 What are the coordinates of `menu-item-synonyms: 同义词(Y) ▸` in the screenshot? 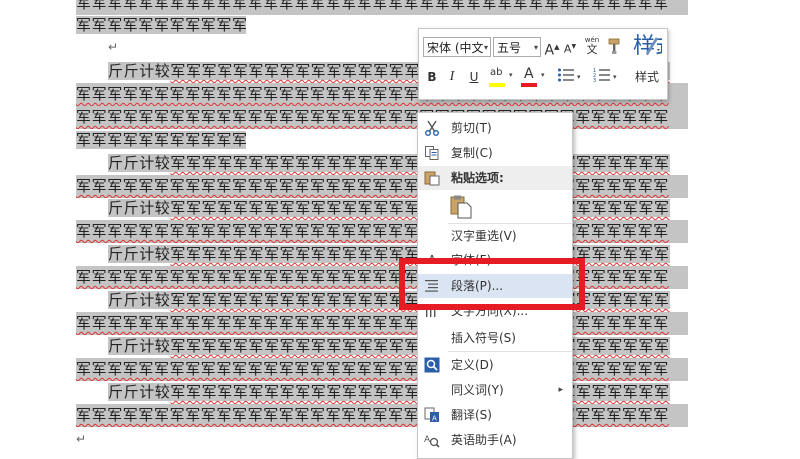 It's located at (495, 390).